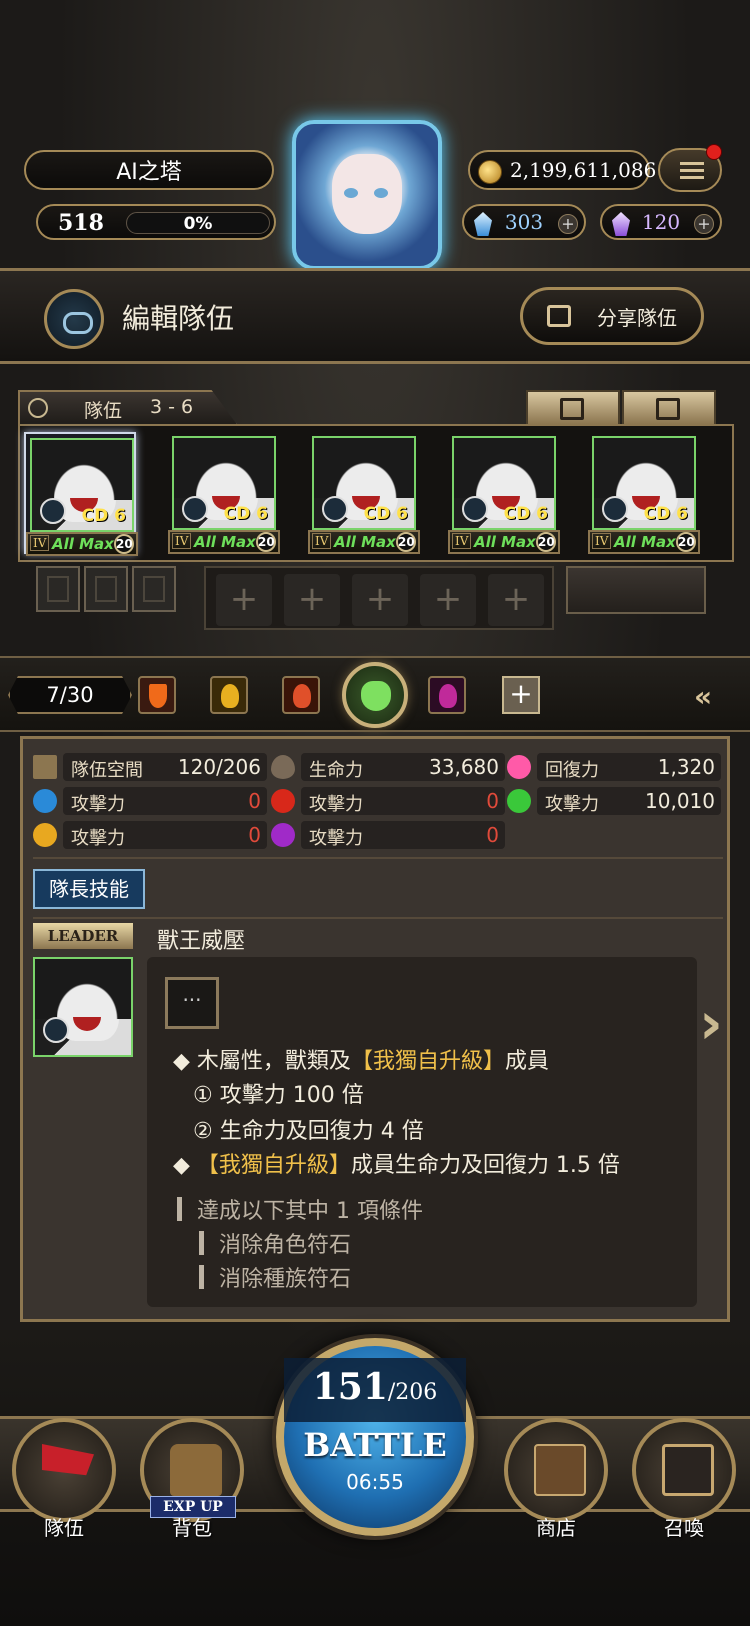  I want to click on add-crystals-button: +, so click(704, 224).